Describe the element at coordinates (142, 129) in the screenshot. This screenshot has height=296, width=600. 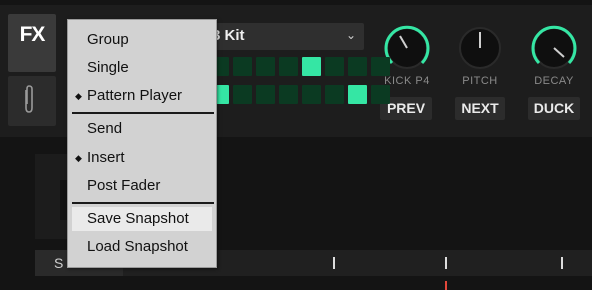
I see `menu-item-send: Send` at that location.